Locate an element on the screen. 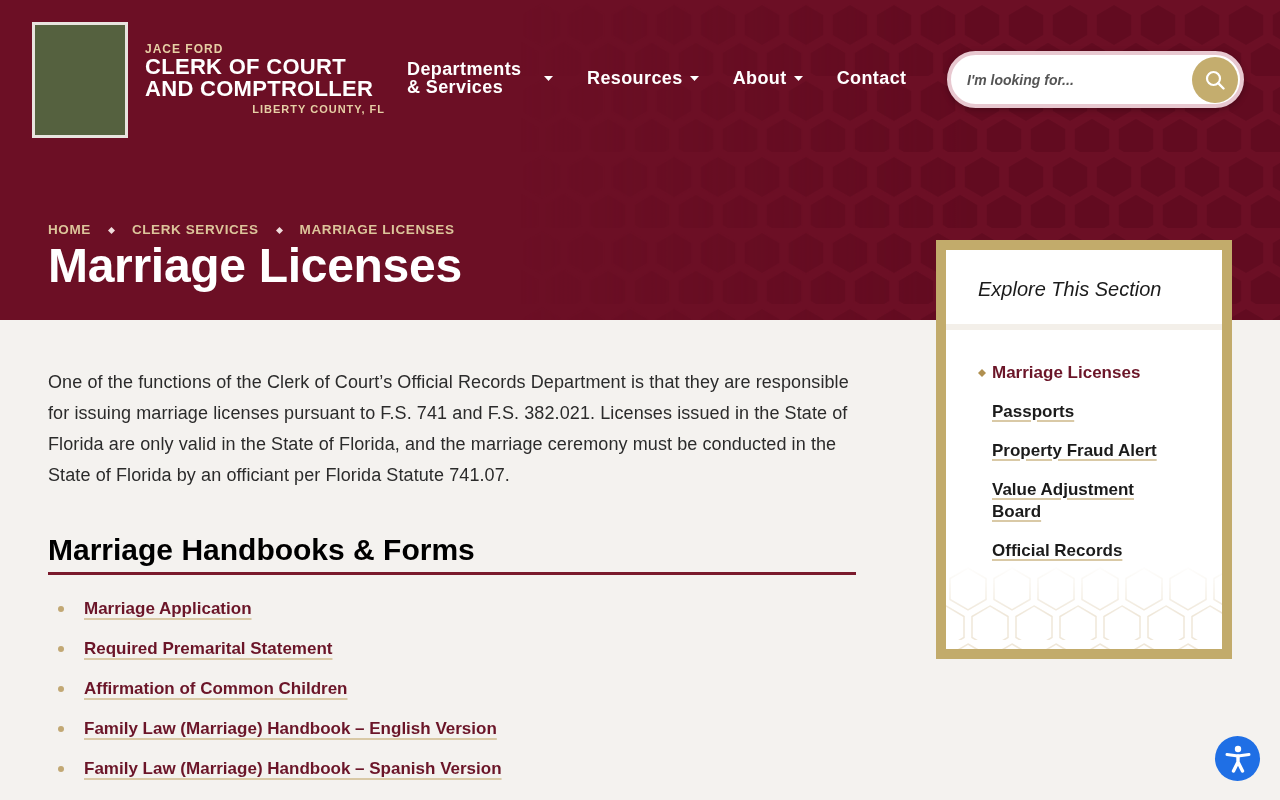 The height and width of the screenshot is (800, 1280). county-name: LIBERTY COUNTY, FL is located at coordinates (318, 109).